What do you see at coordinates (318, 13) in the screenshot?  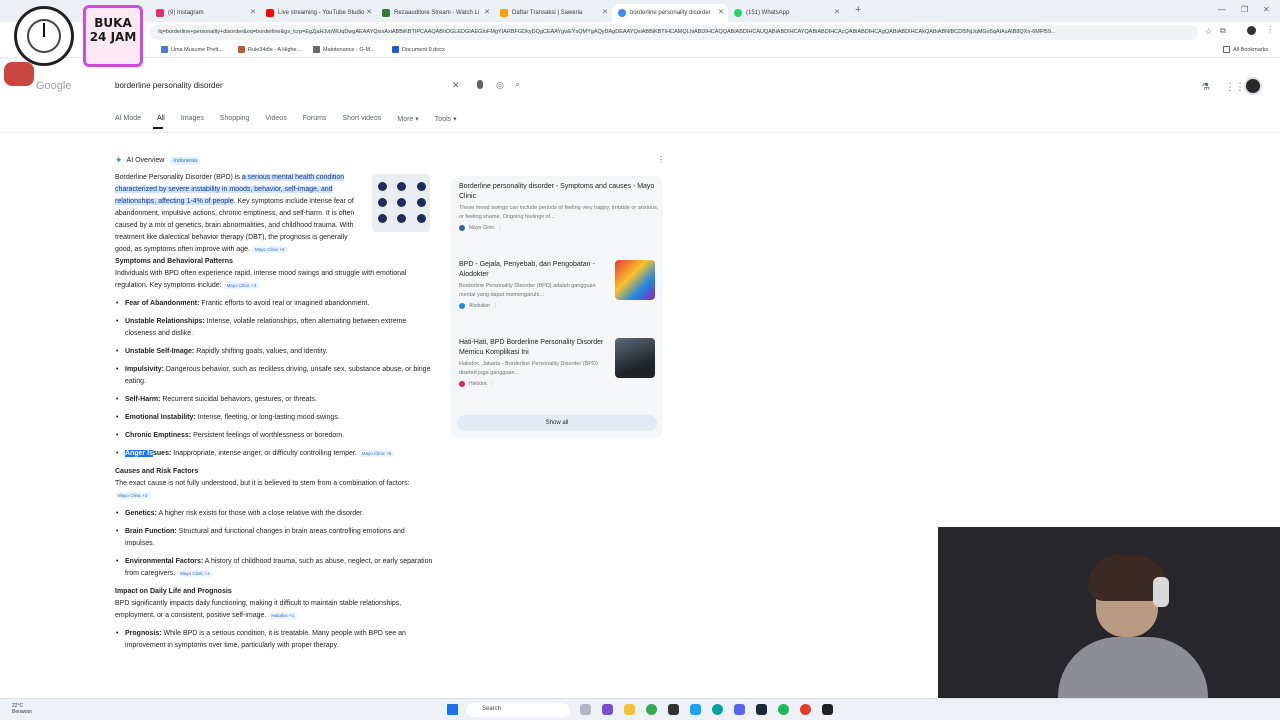 I see `browser-tab-youtube: Live streaming - YouTube Studio ✕` at bounding box center [318, 13].